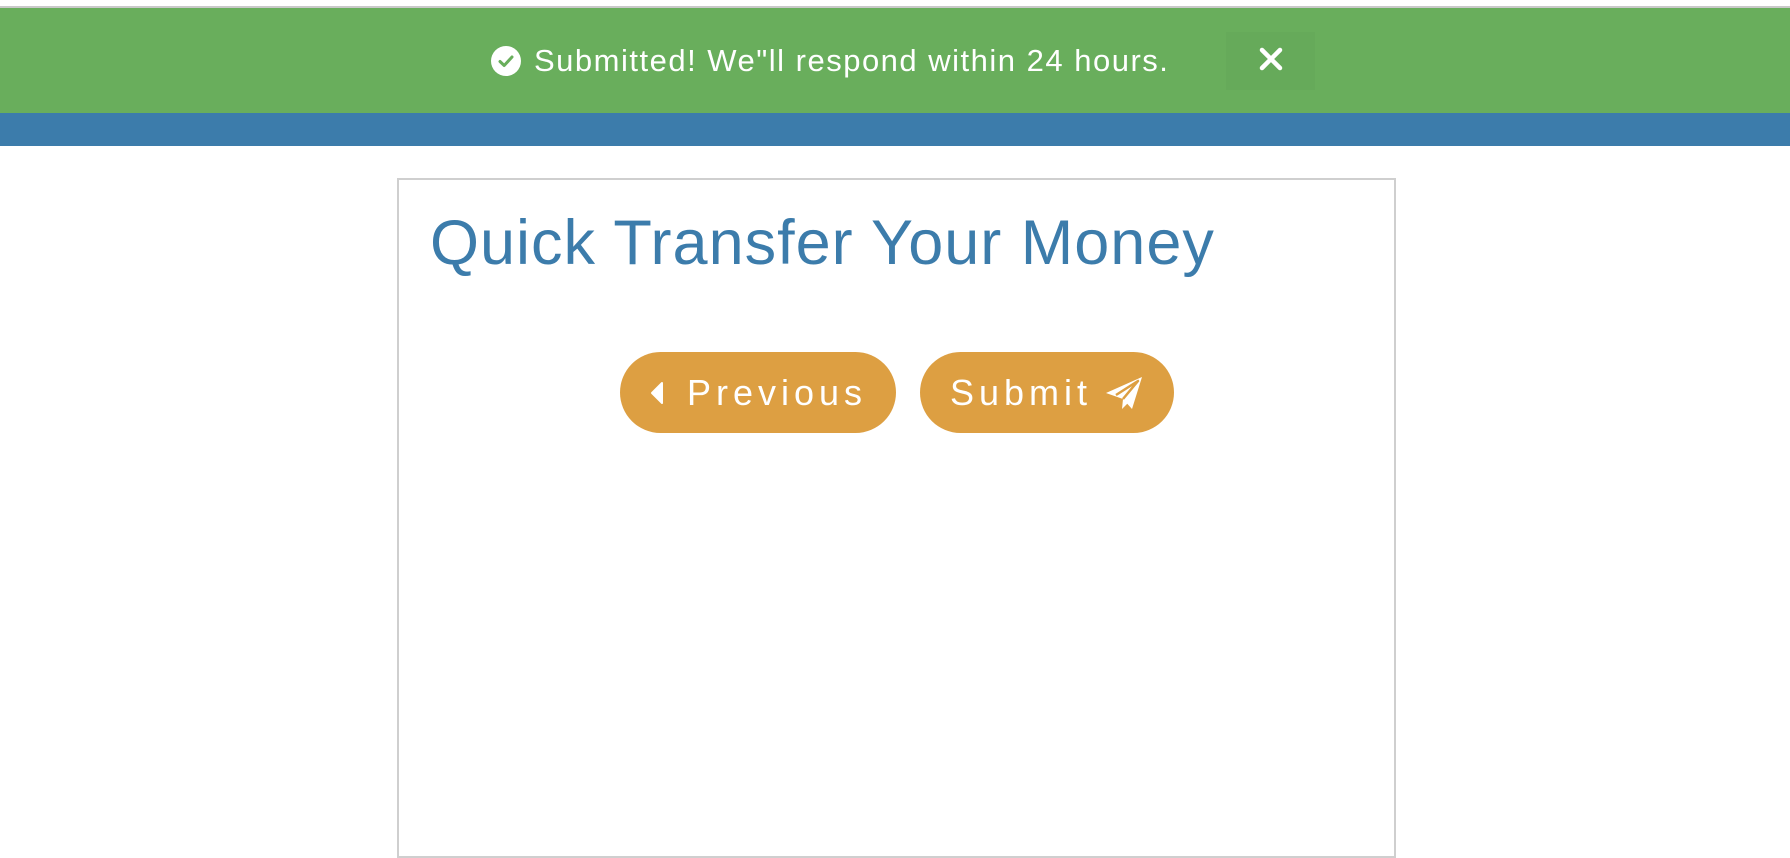  Describe the element at coordinates (895, 129) in the screenshot. I see `nav-bar` at that location.